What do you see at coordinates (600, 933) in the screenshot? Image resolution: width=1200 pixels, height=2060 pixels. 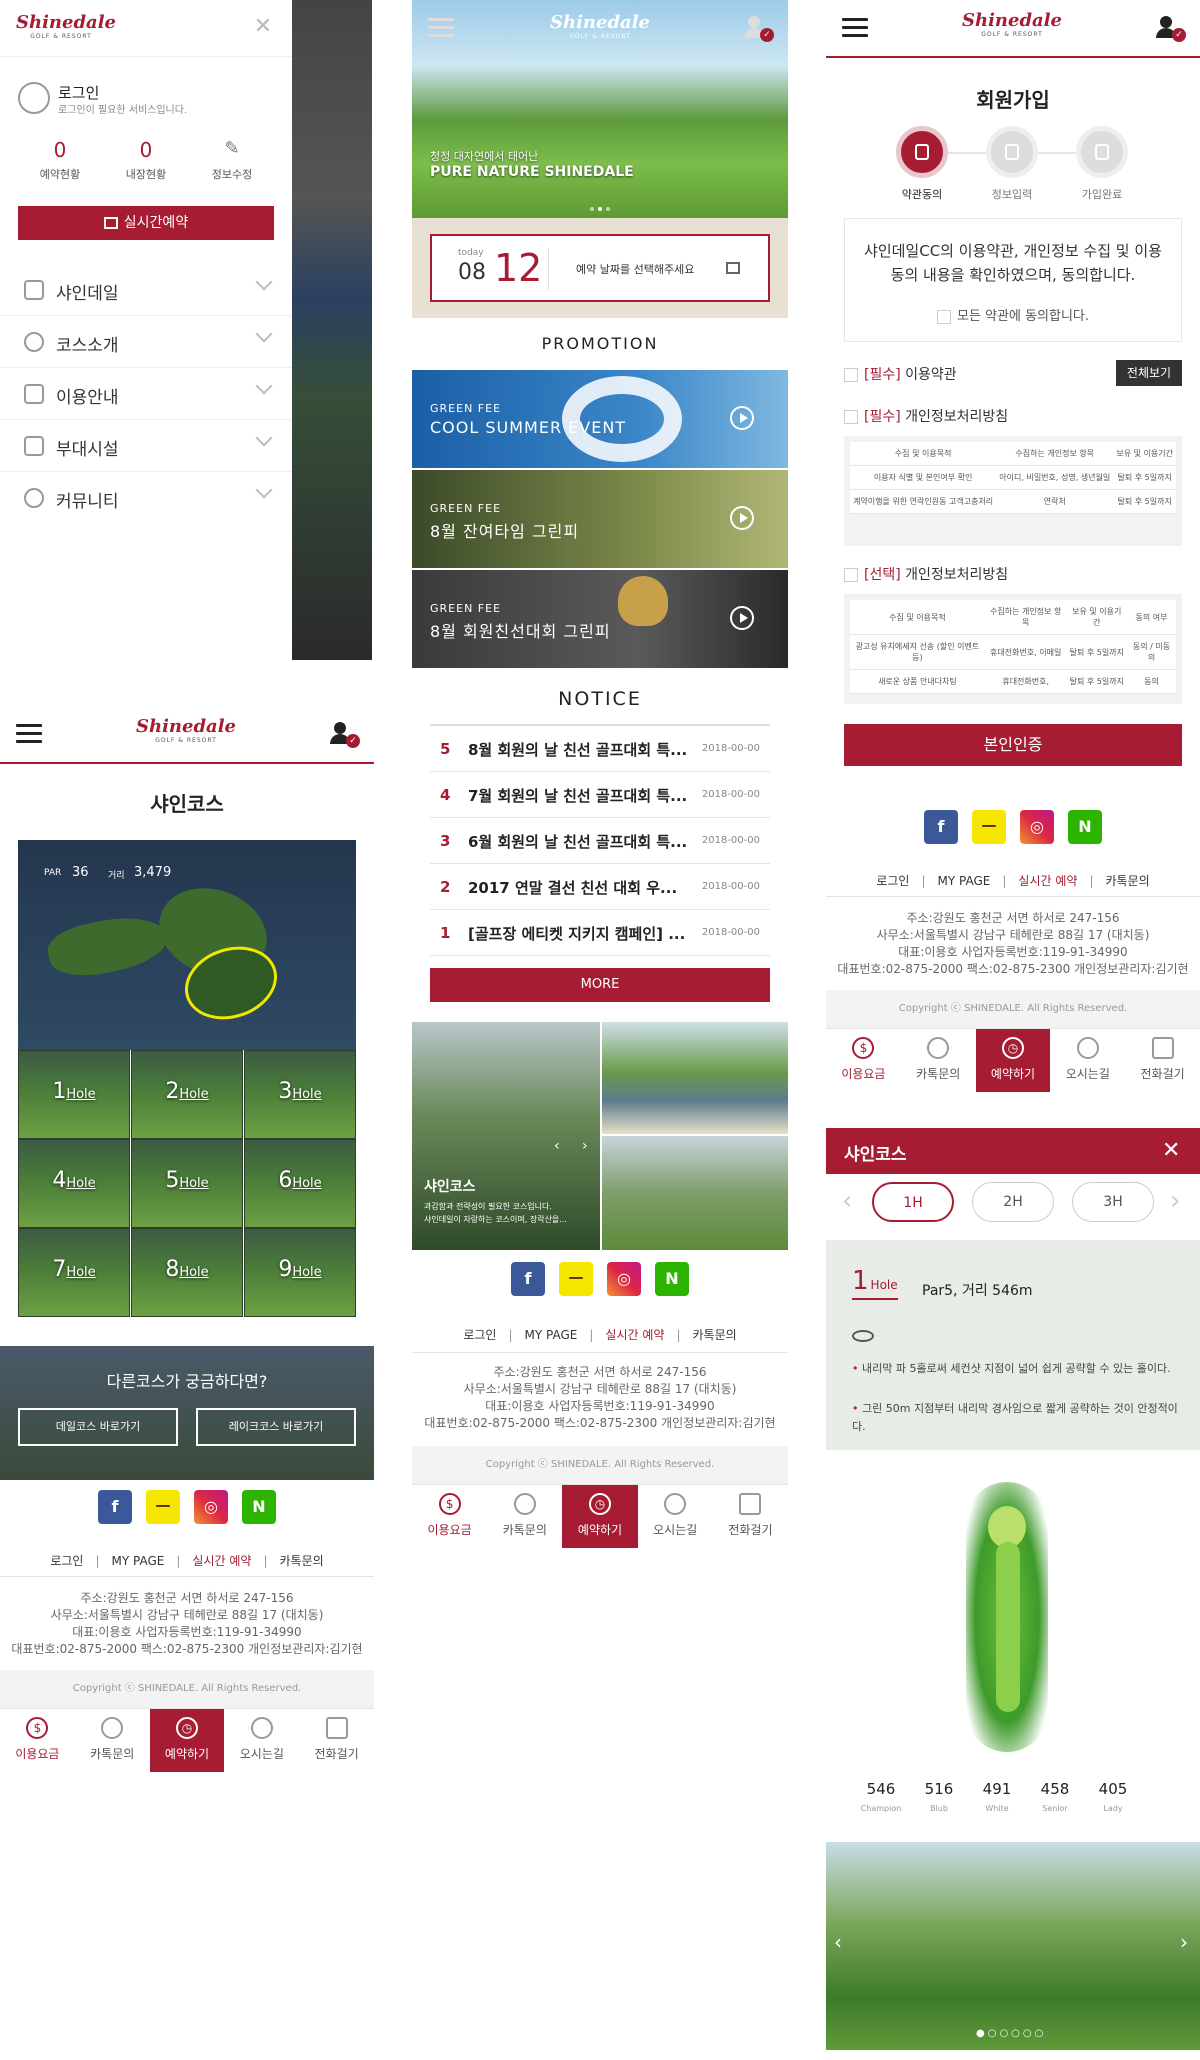 I see `notice-row: 1 [골프장 에티켓 지키지 캠페인] ... 2018-00-00` at bounding box center [600, 933].